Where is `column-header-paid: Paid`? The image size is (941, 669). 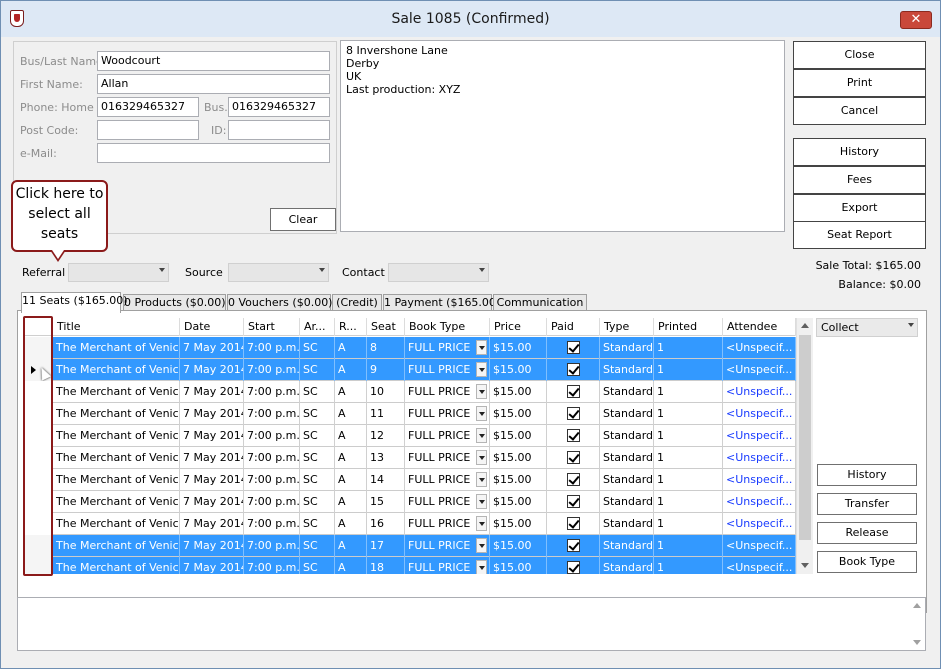 column-header-paid: Paid is located at coordinates (573, 327).